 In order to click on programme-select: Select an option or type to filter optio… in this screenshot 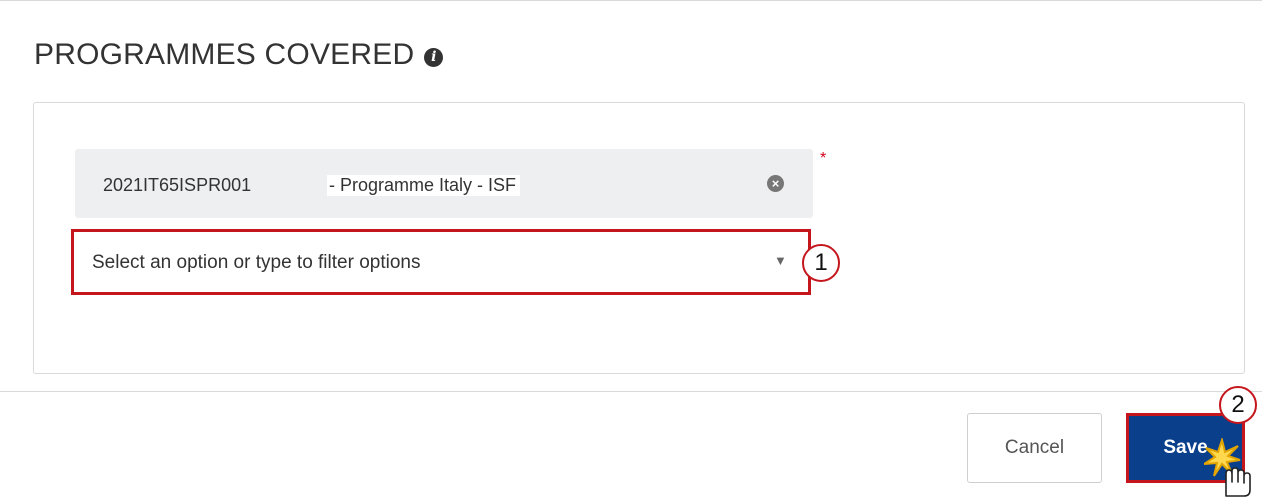, I will do `click(441, 262)`.